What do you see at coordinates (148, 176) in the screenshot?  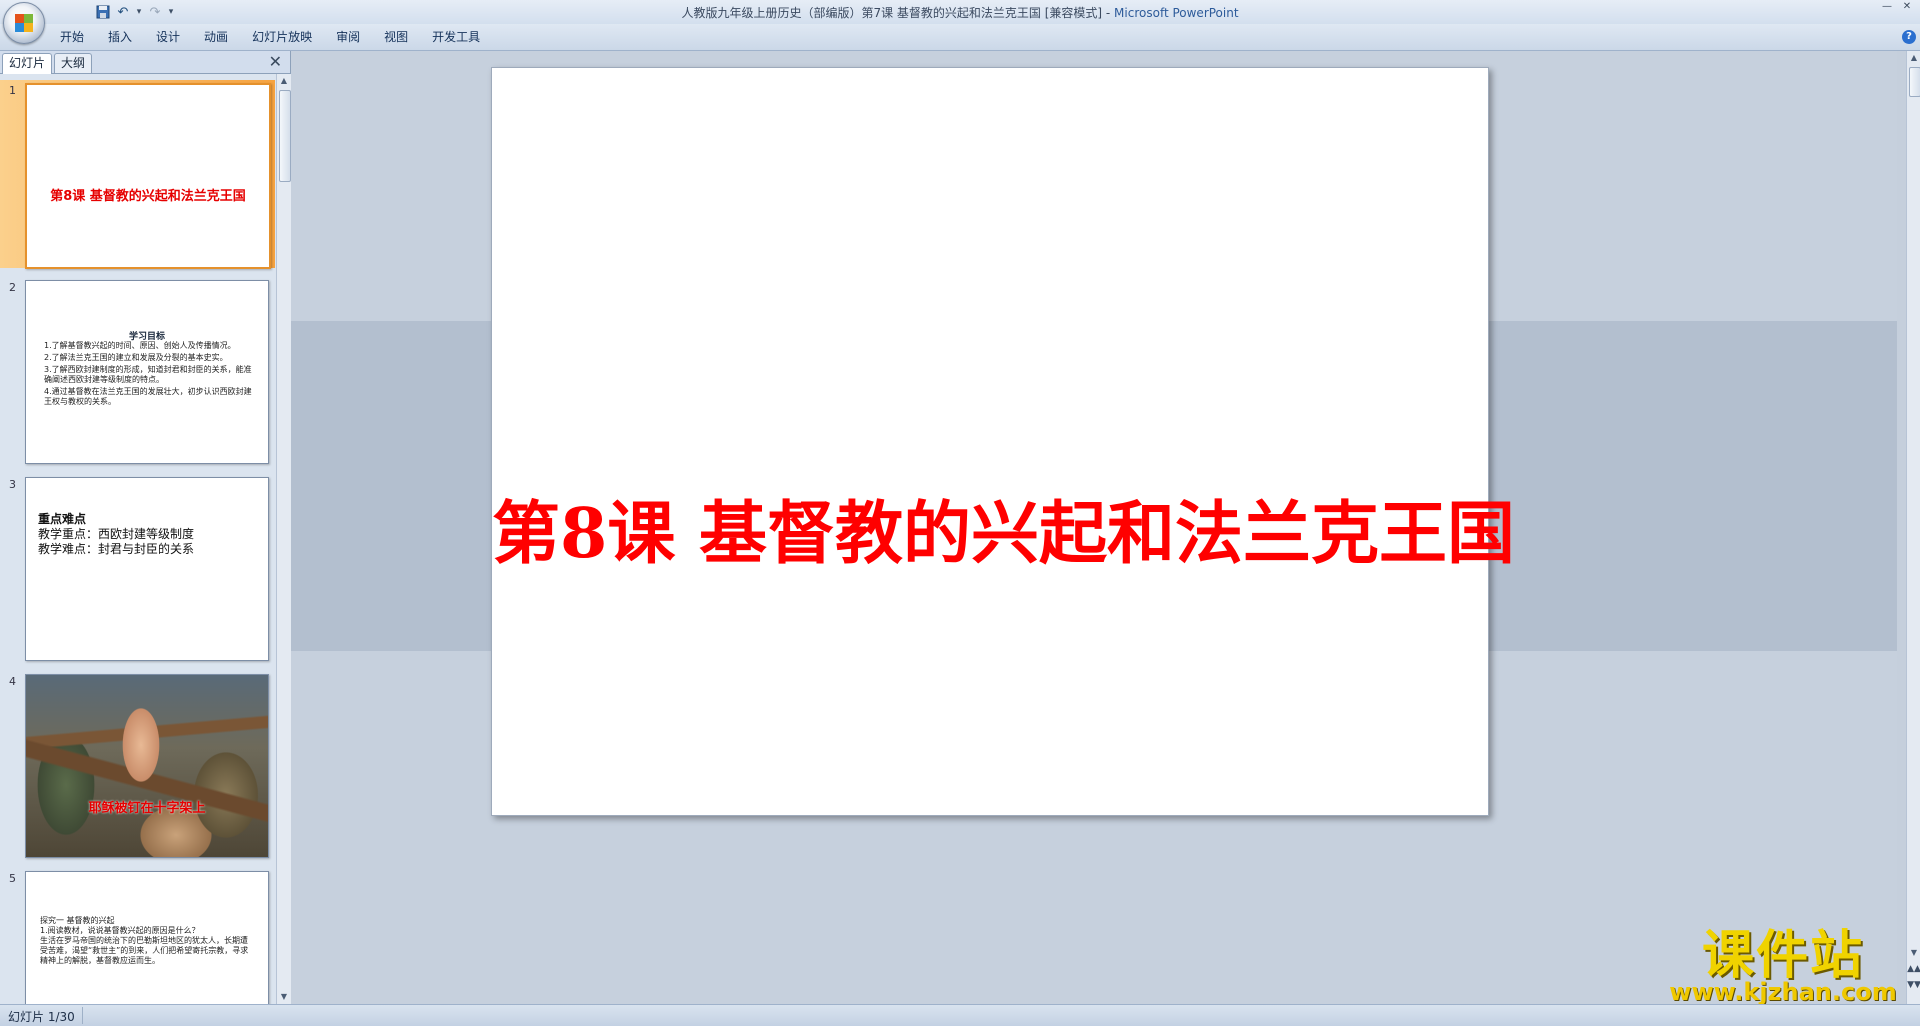 I see `slide-thumbnail: 第8课 基督教的兴起和法兰克王国` at bounding box center [148, 176].